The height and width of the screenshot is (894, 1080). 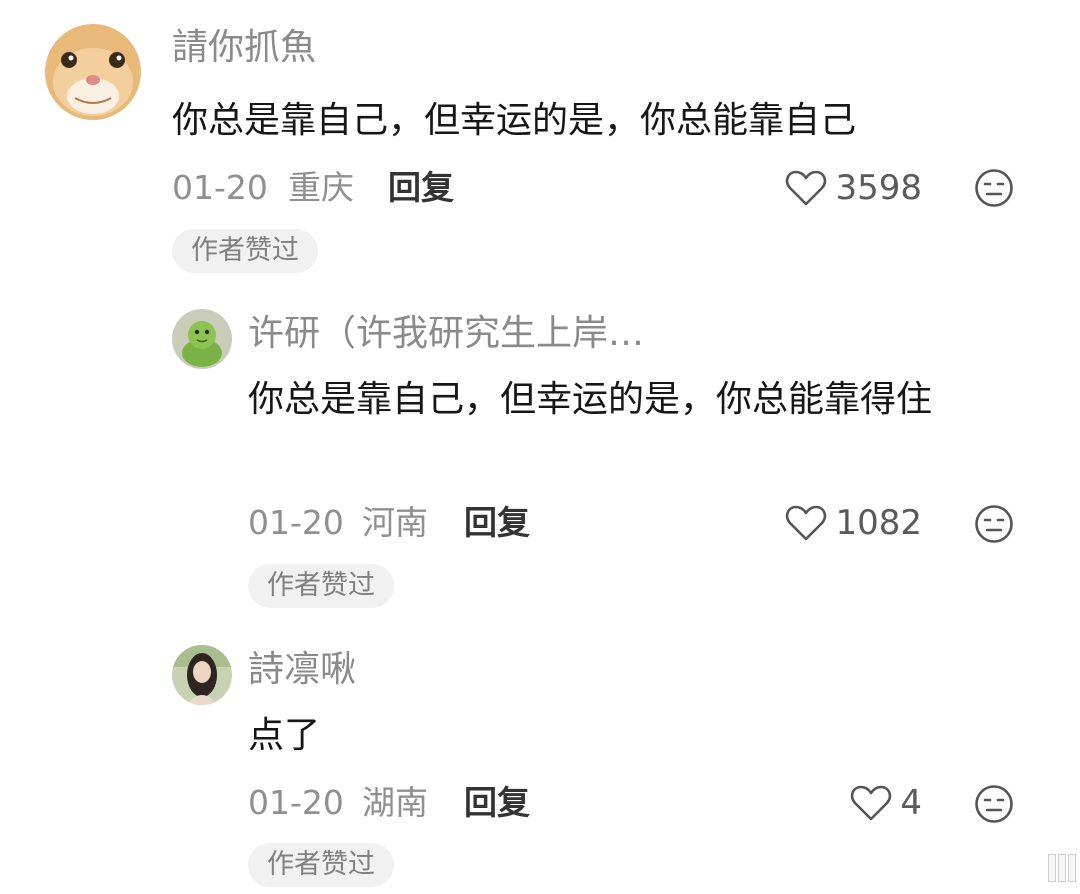 I want to click on plush-avatar-image, so click(x=202, y=339).